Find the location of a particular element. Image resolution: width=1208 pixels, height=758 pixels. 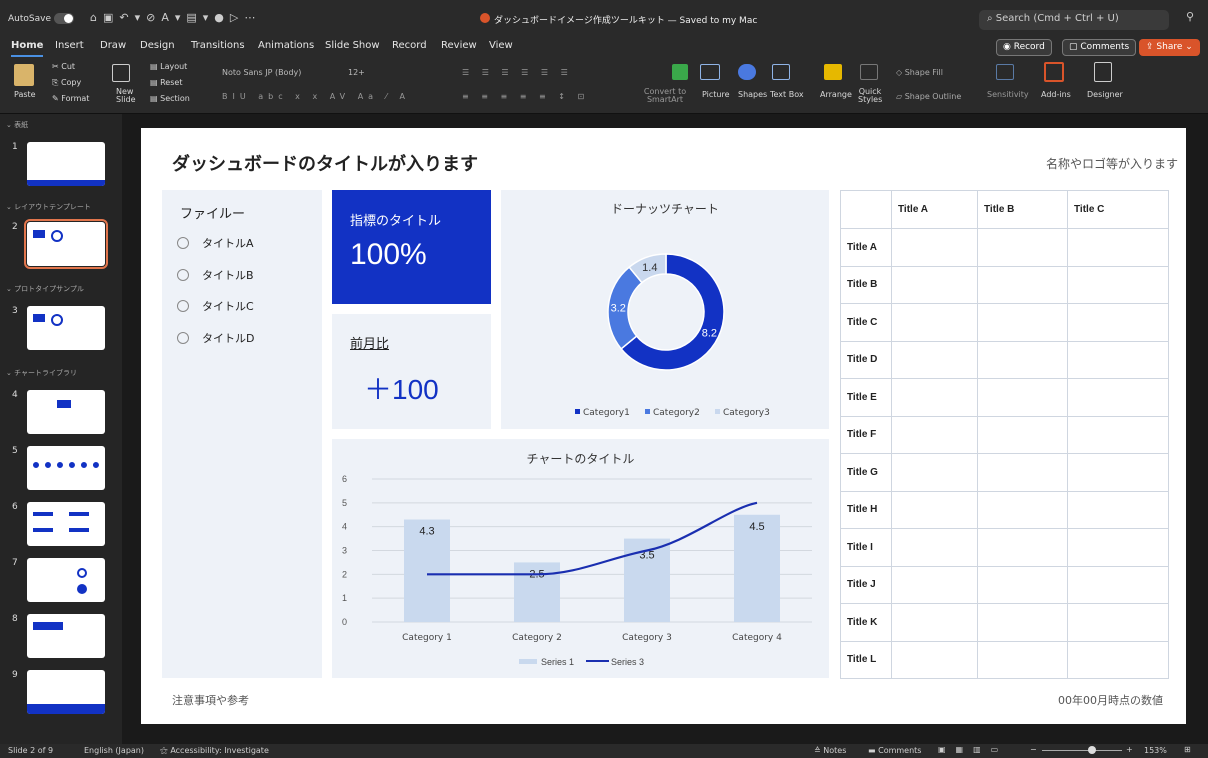

fit-slide-icon: ⊞ is located at coordinates (1187, 749).